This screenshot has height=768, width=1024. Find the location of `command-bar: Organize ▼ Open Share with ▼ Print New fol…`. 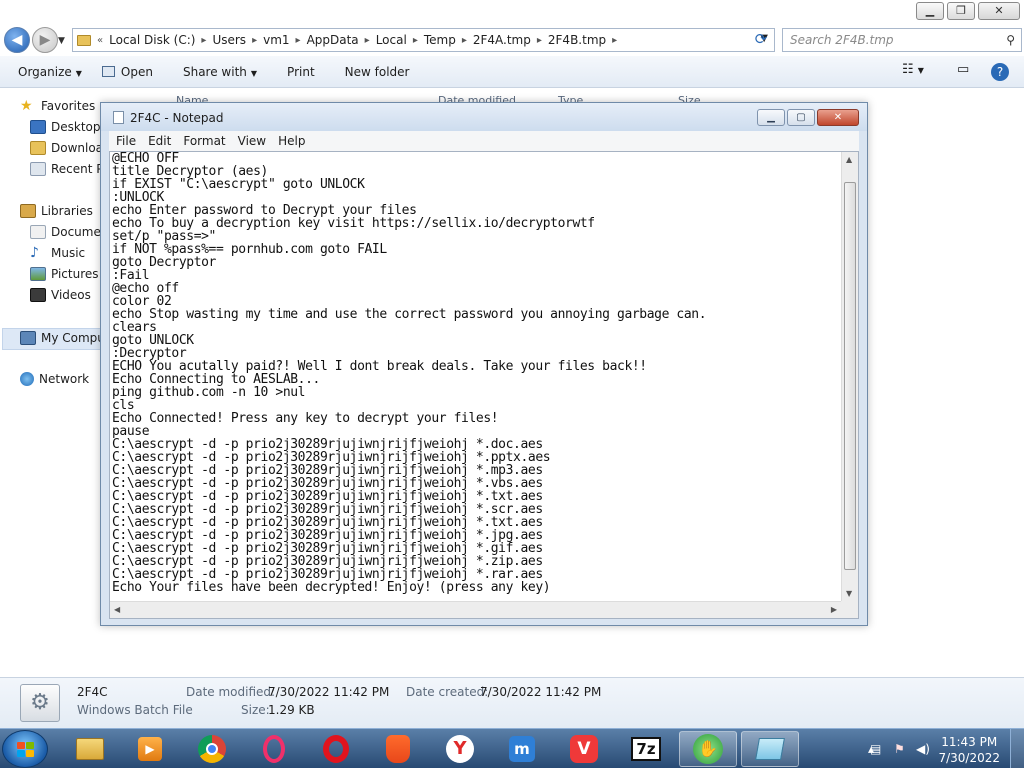

command-bar: Organize ▼ Open Share with ▼ Print New fol… is located at coordinates (512, 72).